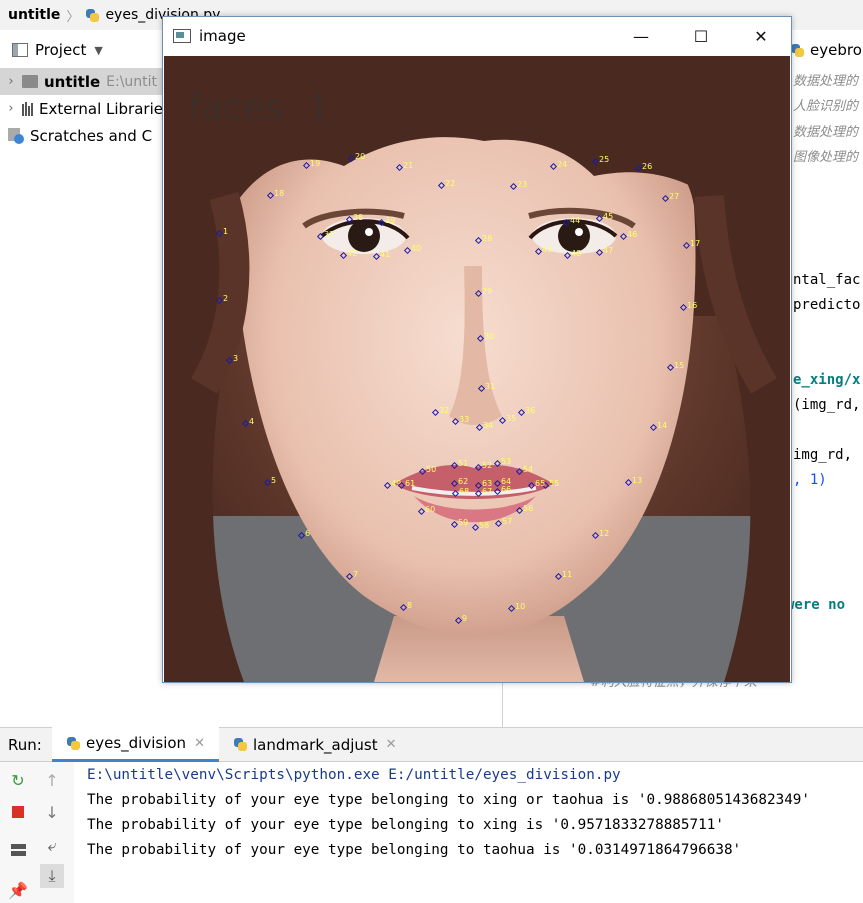 The height and width of the screenshot is (903, 863). Describe the element at coordinates (488, 425) in the screenshot. I see `landmark-number: 34` at that location.